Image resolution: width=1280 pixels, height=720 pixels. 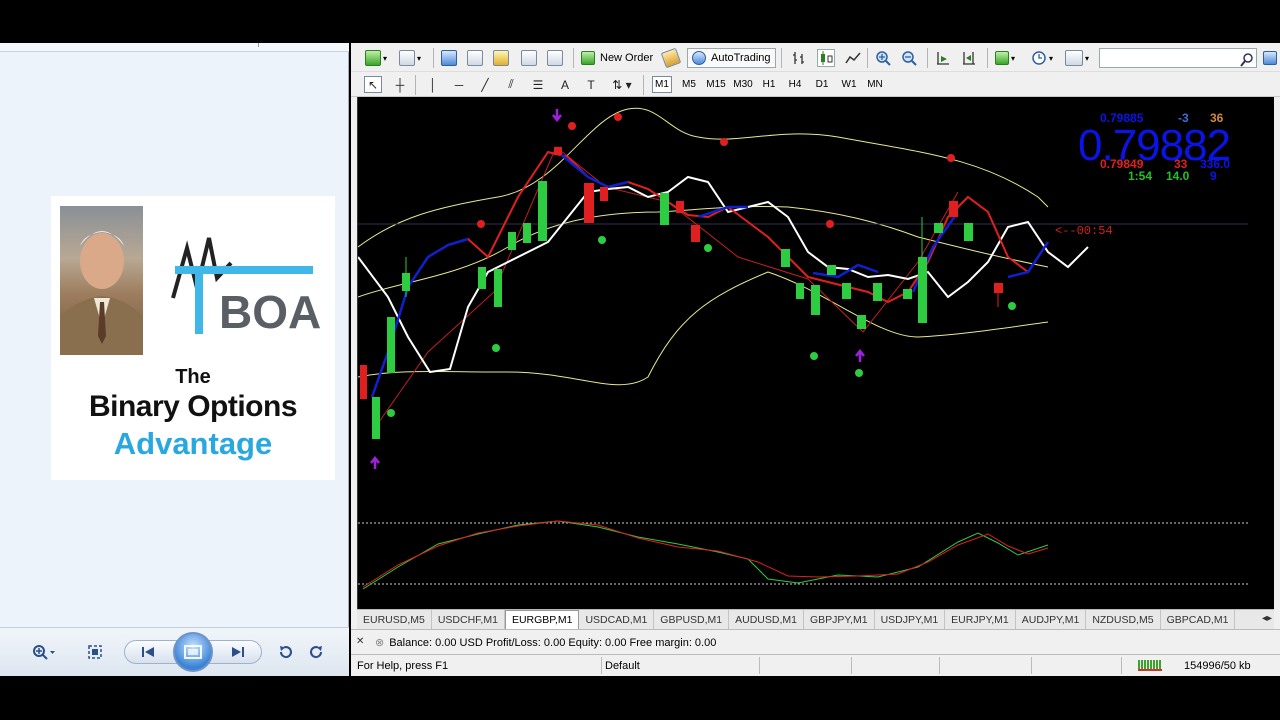 I want to click on timeframe-m30: M30, so click(x=743, y=84).